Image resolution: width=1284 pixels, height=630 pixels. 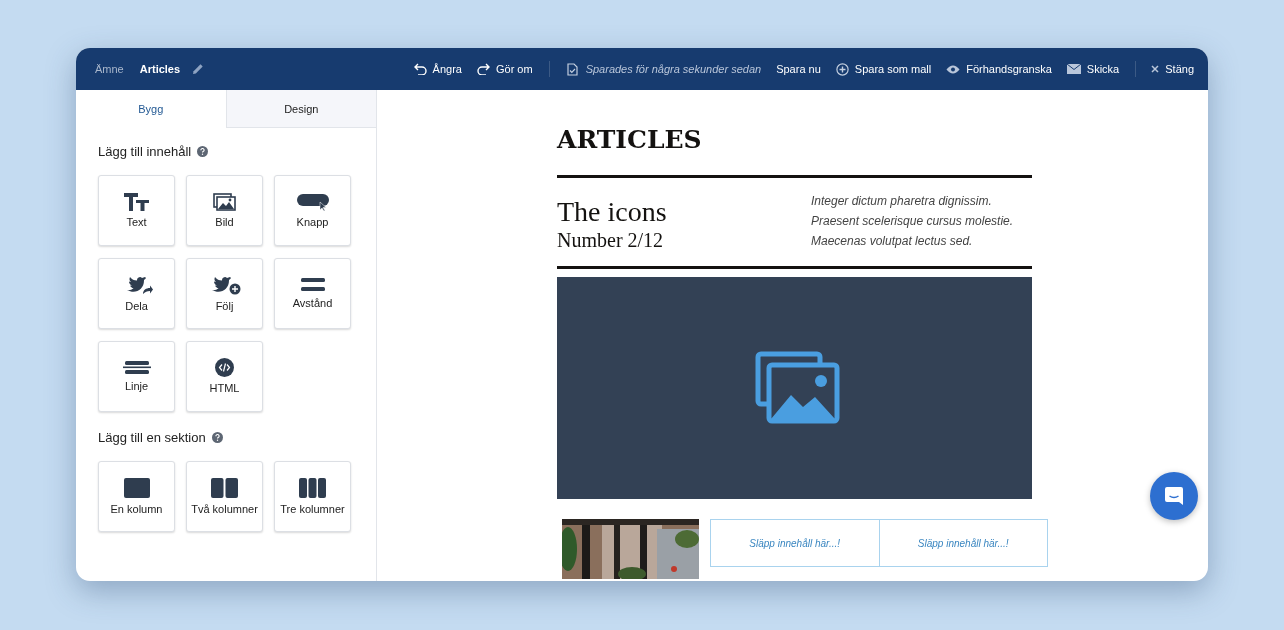 I want to click on text-size-icon, so click(x=136, y=201).